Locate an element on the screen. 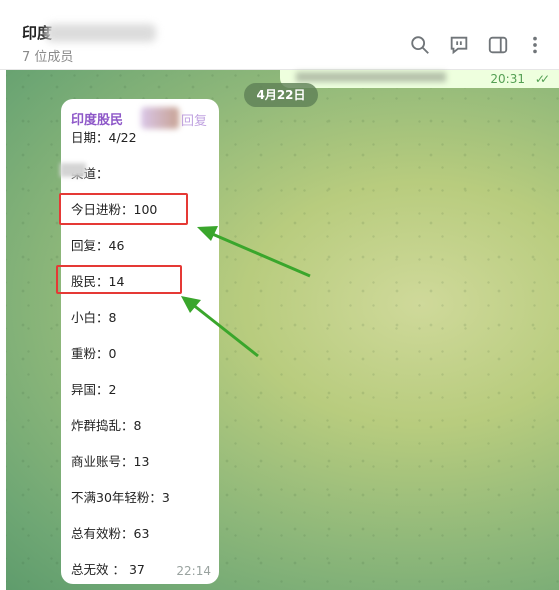  sender-name: 印度股民 is located at coordinates (97, 118).